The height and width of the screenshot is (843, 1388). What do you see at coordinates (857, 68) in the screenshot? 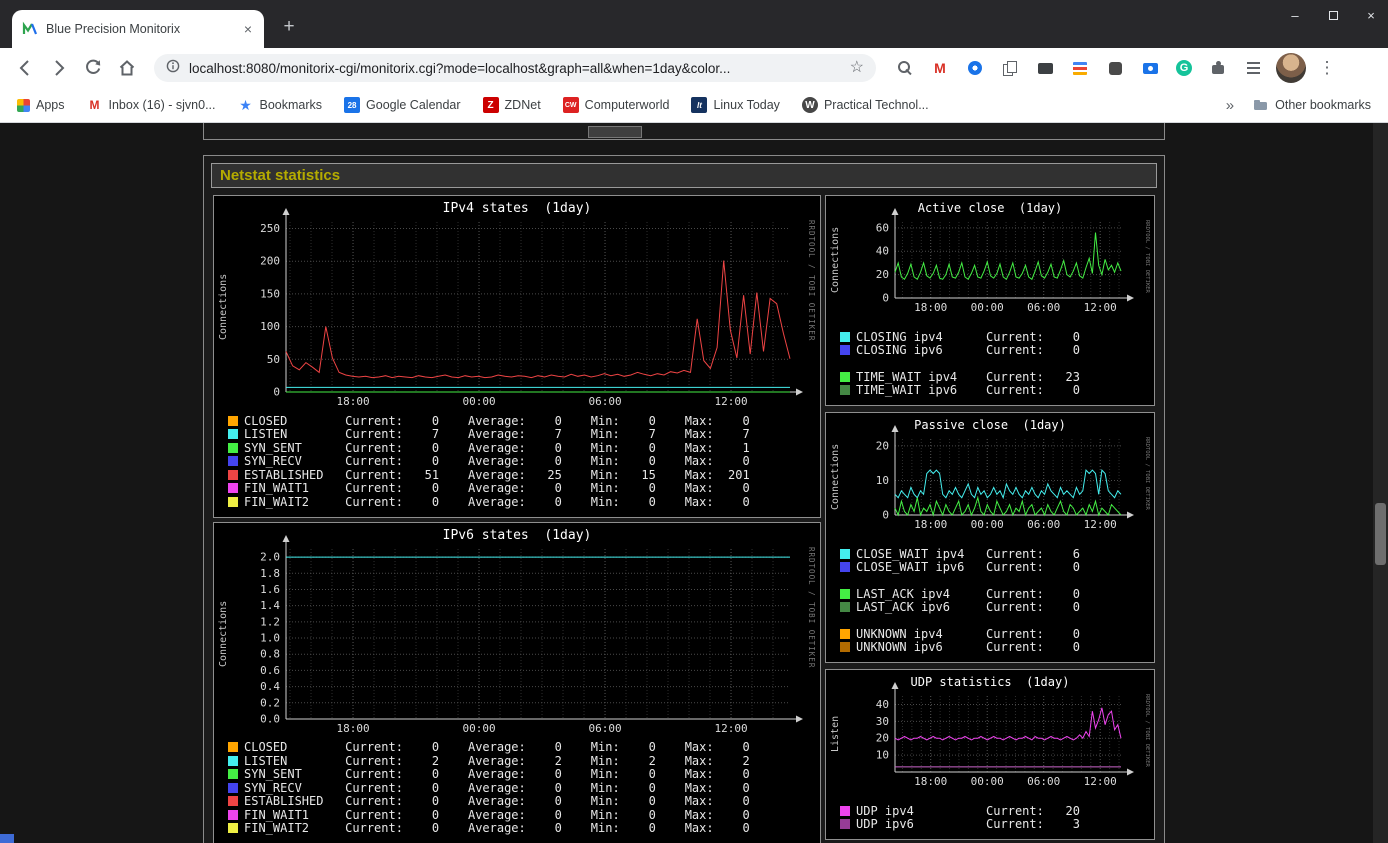
I see `bookmark-star-icon: ☆` at bounding box center [857, 68].